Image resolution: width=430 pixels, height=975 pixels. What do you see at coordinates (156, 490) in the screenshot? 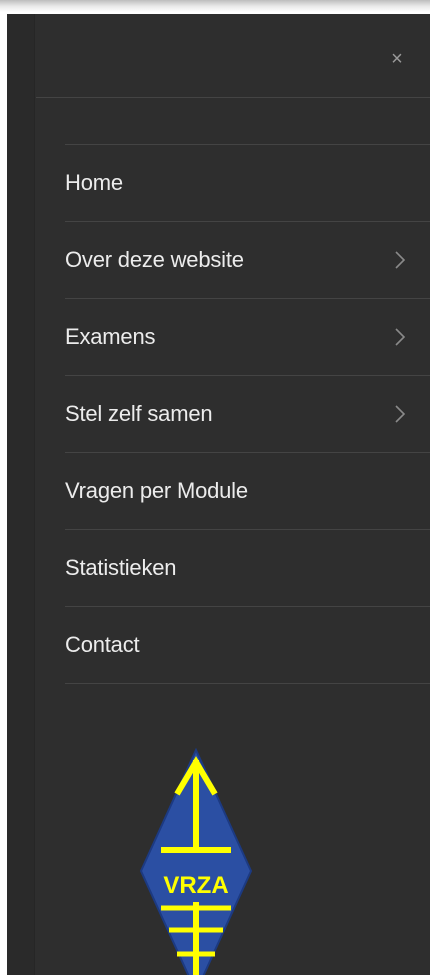
I see `menu-item-label: Vragen per Module` at bounding box center [156, 490].